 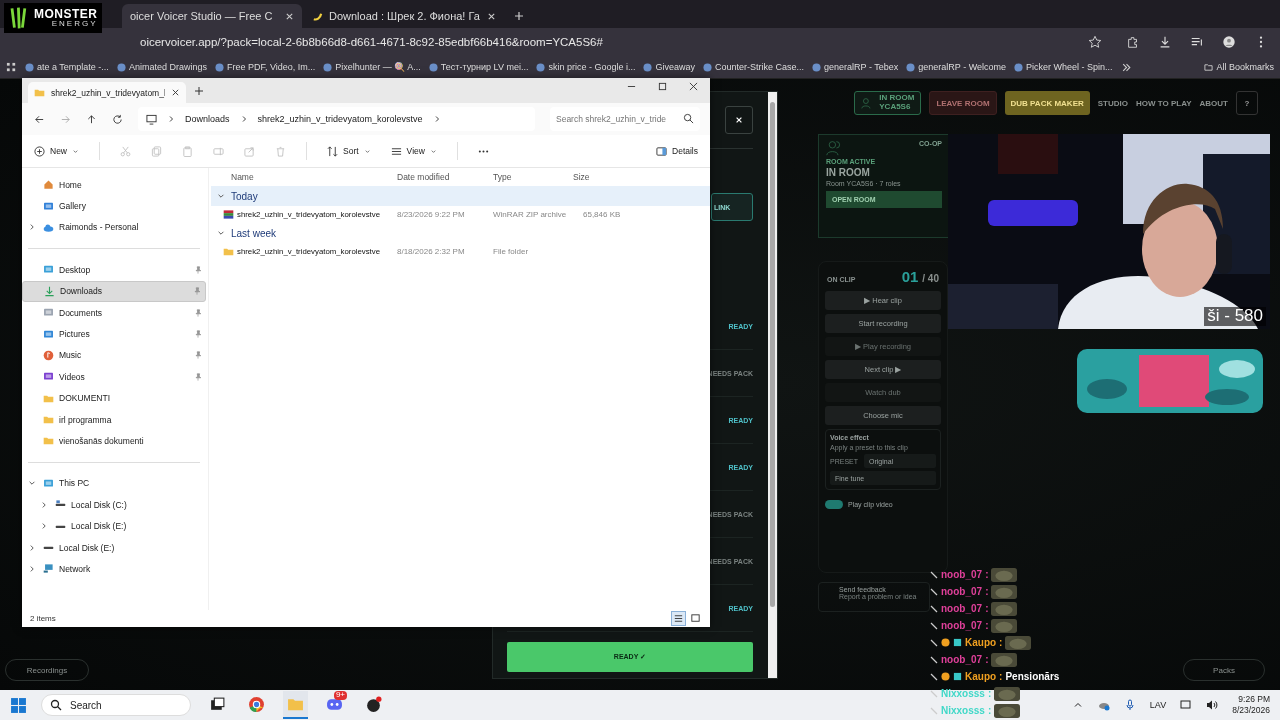 What do you see at coordinates (817, 67) in the screenshot?
I see `favicon-icon` at bounding box center [817, 67].